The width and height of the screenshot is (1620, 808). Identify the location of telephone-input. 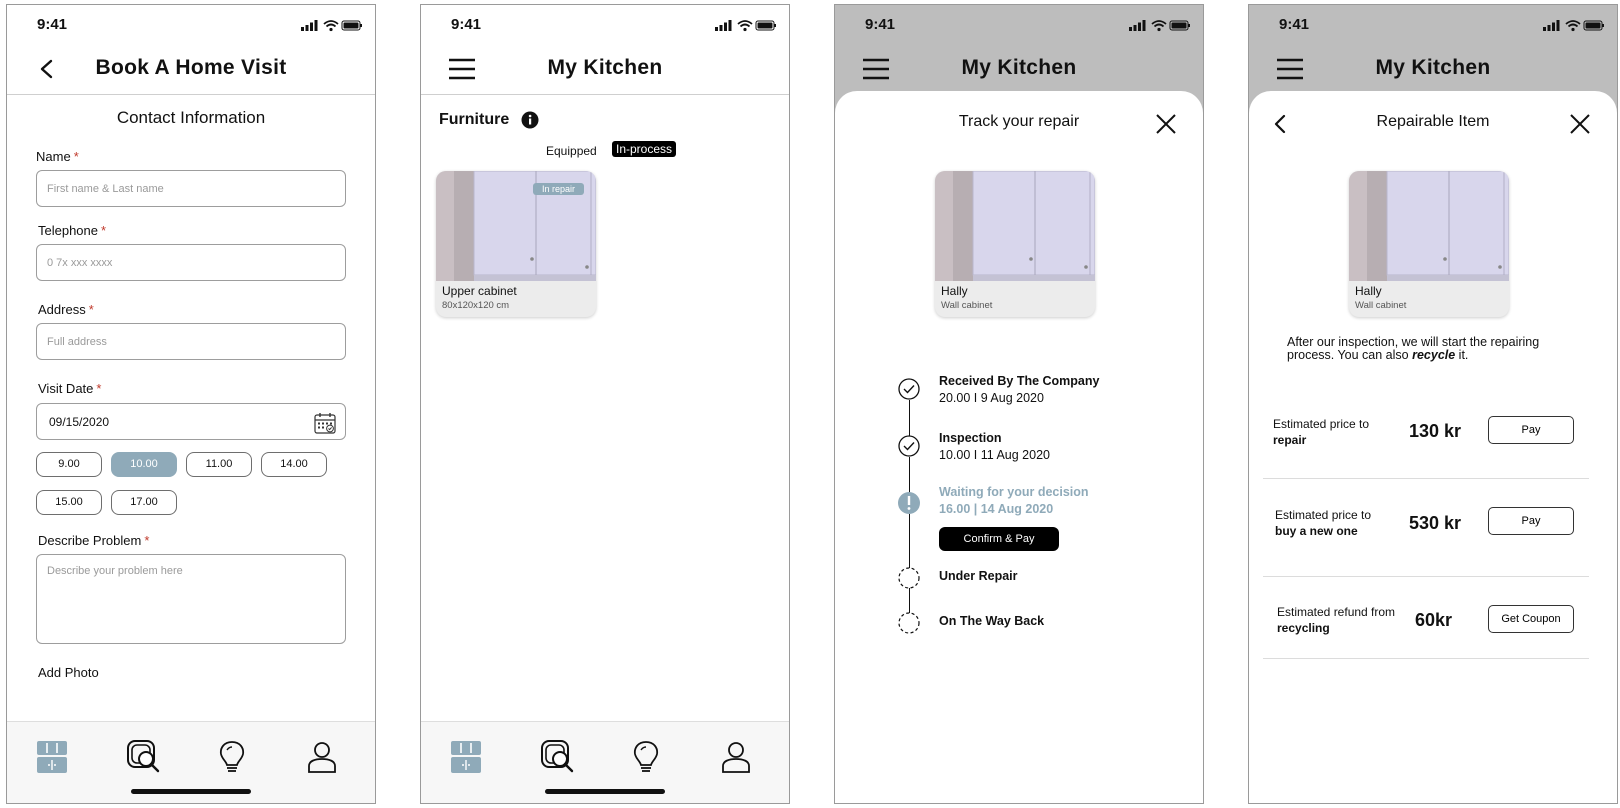
(191, 262).